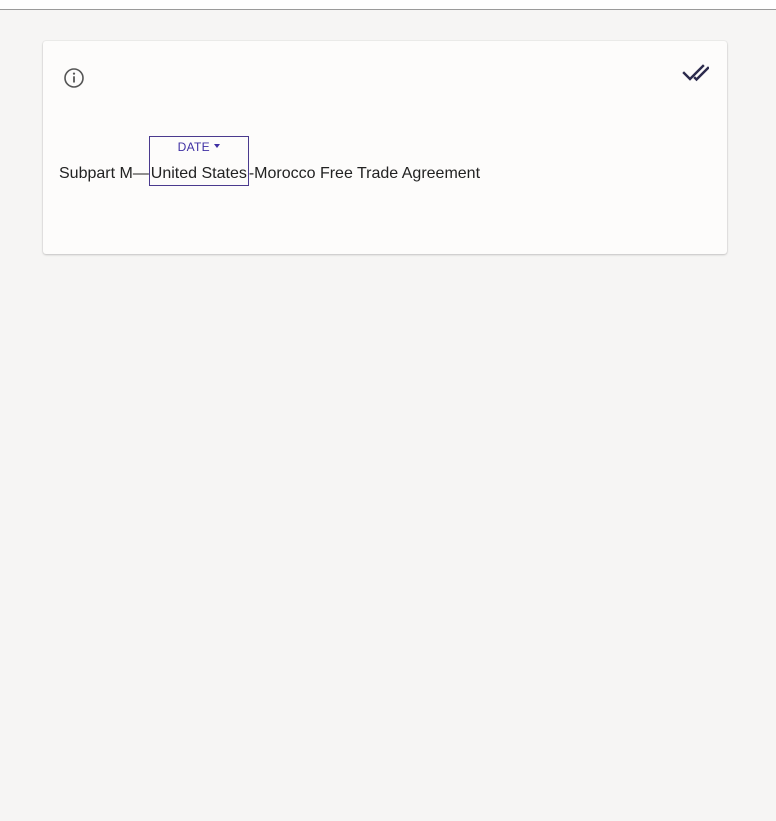  I want to click on text-after-entity: -Morocco Free Trade Agreement, so click(364, 173).